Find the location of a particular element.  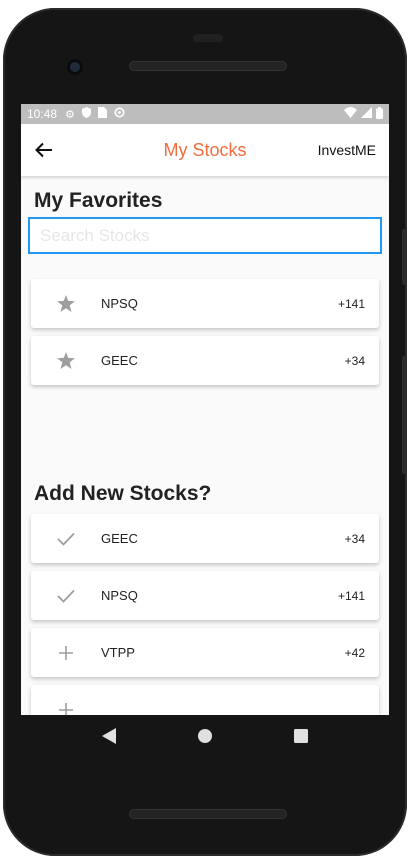

shield-icon is located at coordinates (86, 114).